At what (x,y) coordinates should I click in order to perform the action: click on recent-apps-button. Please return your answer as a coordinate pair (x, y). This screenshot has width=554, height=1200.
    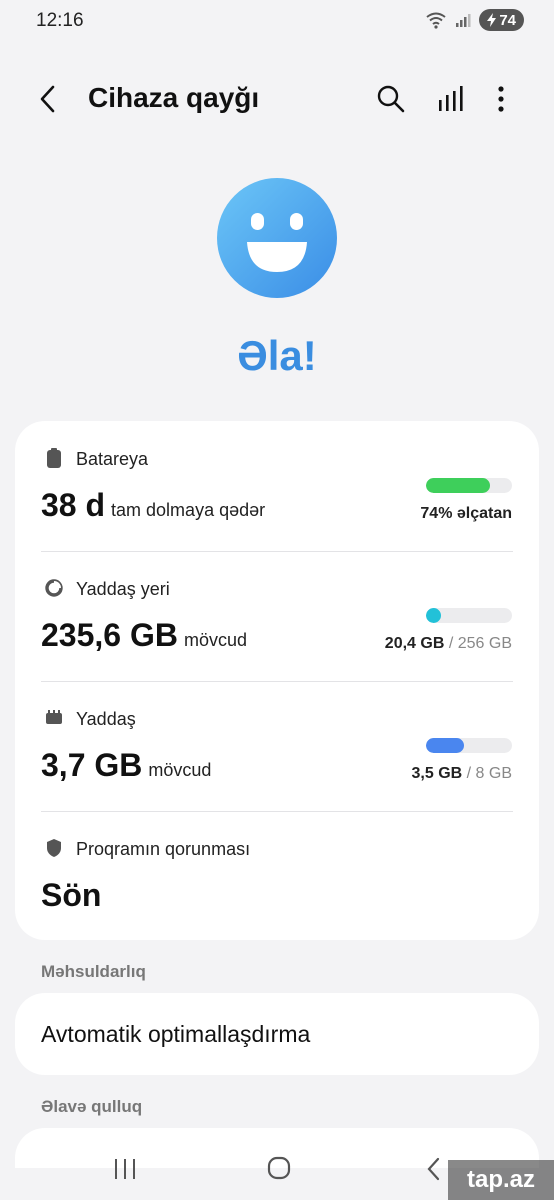
    Looking at the image, I should click on (125, 1169).